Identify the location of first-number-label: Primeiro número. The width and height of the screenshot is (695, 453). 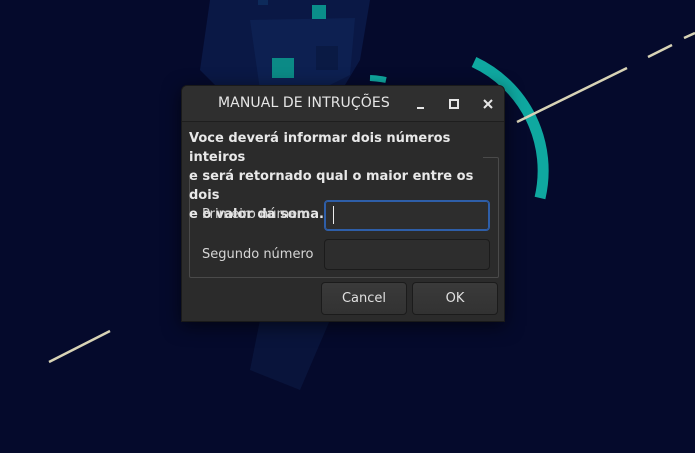
(256, 214).